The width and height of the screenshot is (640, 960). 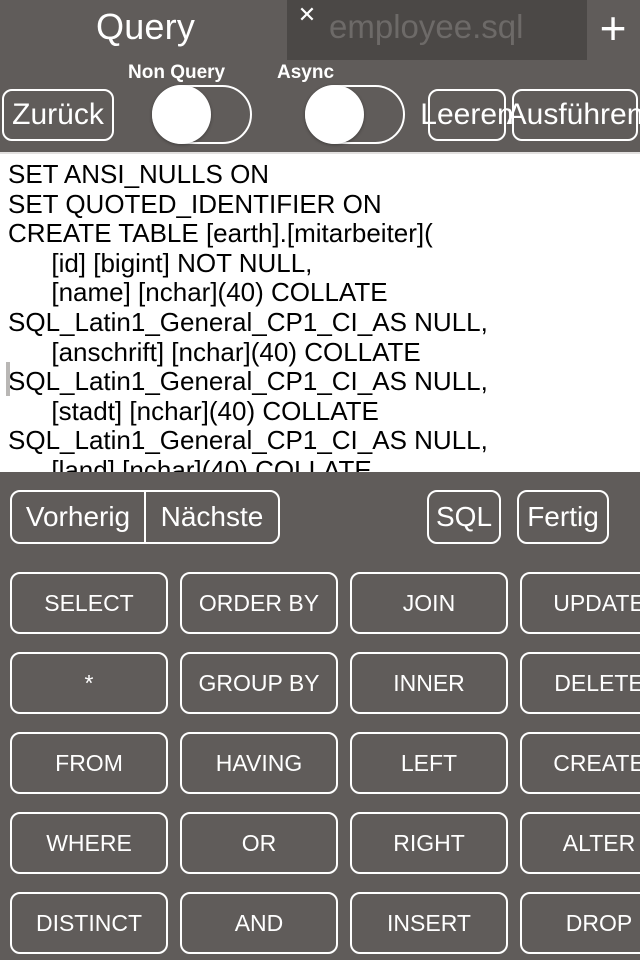 I want to click on top-bar: Query ✕ employee.sql +, so click(x=320, y=31).